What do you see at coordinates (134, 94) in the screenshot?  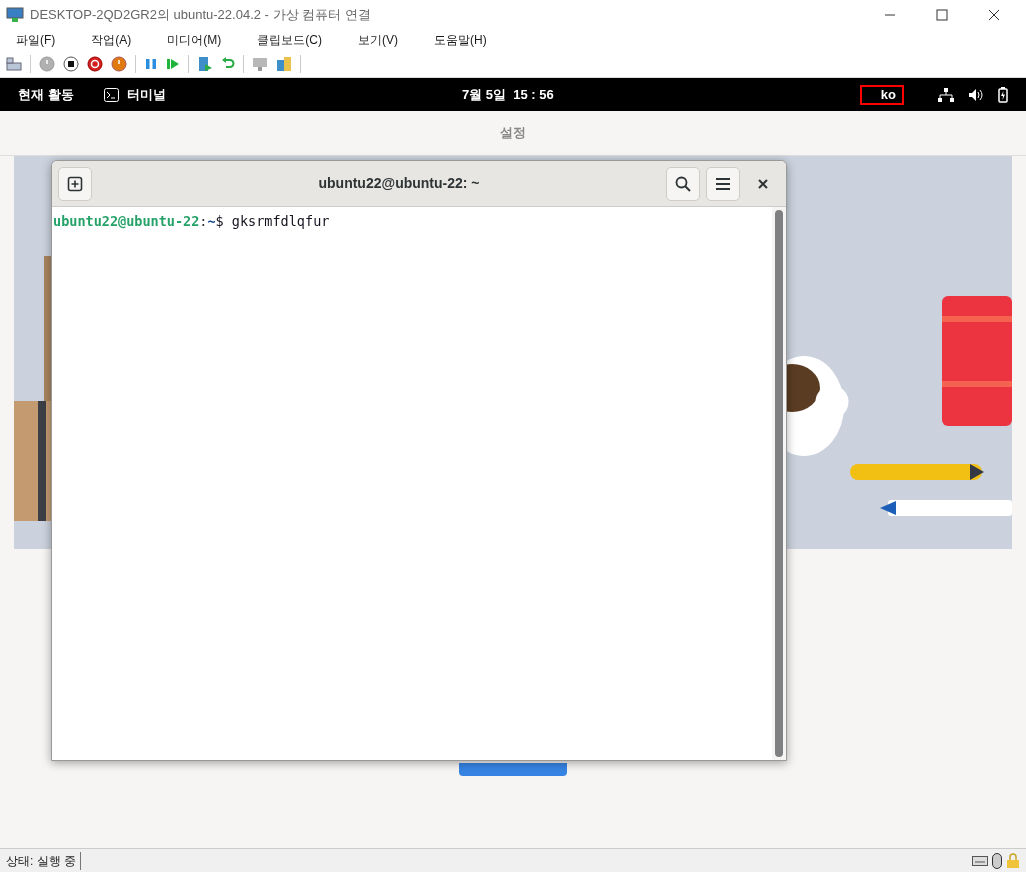 I see `app-menu: 터미널` at bounding box center [134, 94].